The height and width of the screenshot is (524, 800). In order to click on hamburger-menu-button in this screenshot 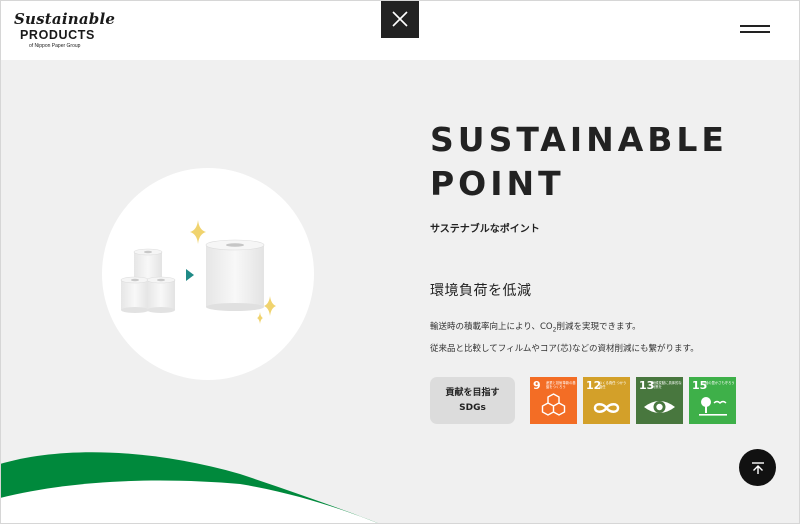, I will do `click(755, 28)`.